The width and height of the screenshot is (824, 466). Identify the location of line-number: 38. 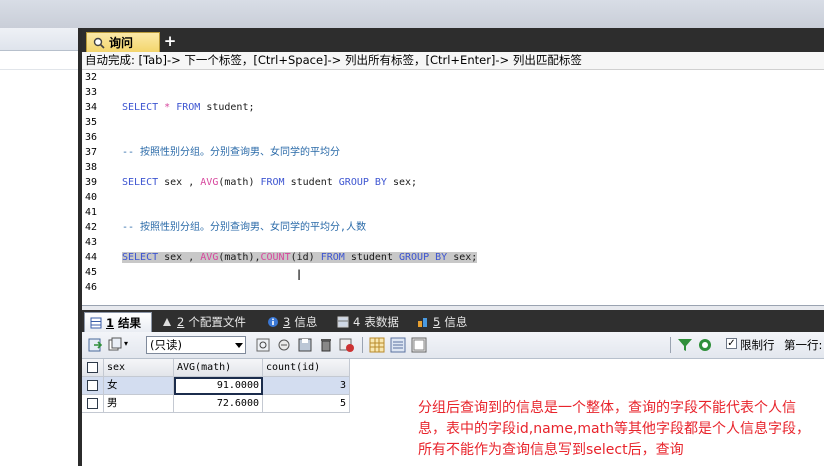
(91, 167).